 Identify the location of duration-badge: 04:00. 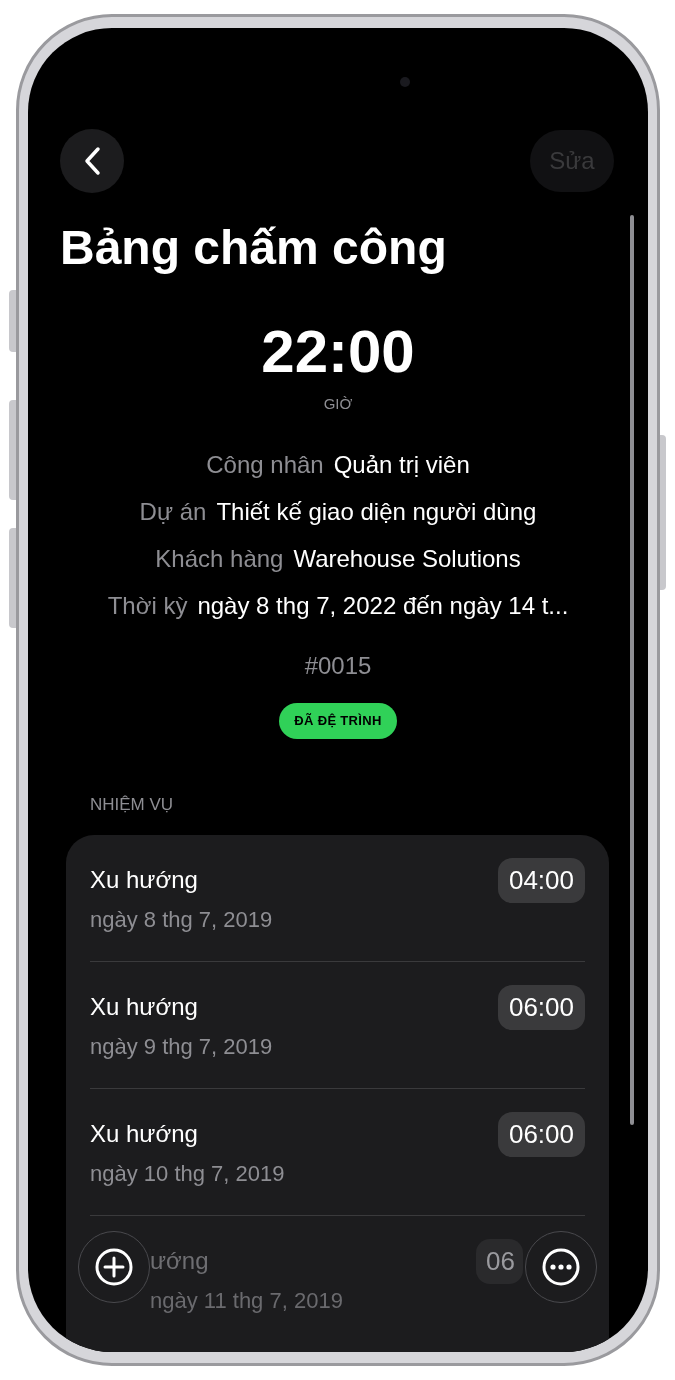
(541, 880).